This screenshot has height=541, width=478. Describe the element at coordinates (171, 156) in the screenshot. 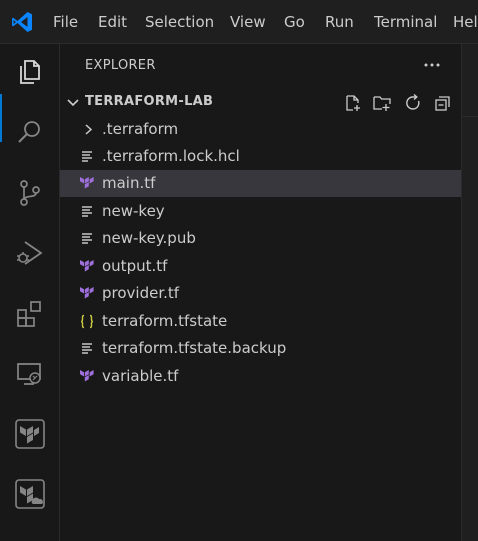

I see `tree-item-label: .terraform.lock.hcl` at that location.